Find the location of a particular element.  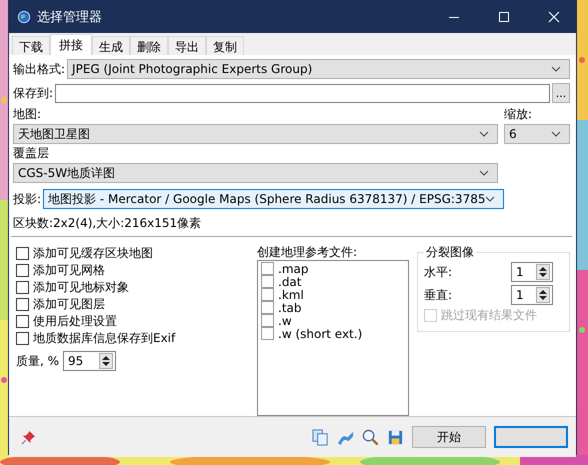

field-label: 覆盖层 is located at coordinates (31, 153).